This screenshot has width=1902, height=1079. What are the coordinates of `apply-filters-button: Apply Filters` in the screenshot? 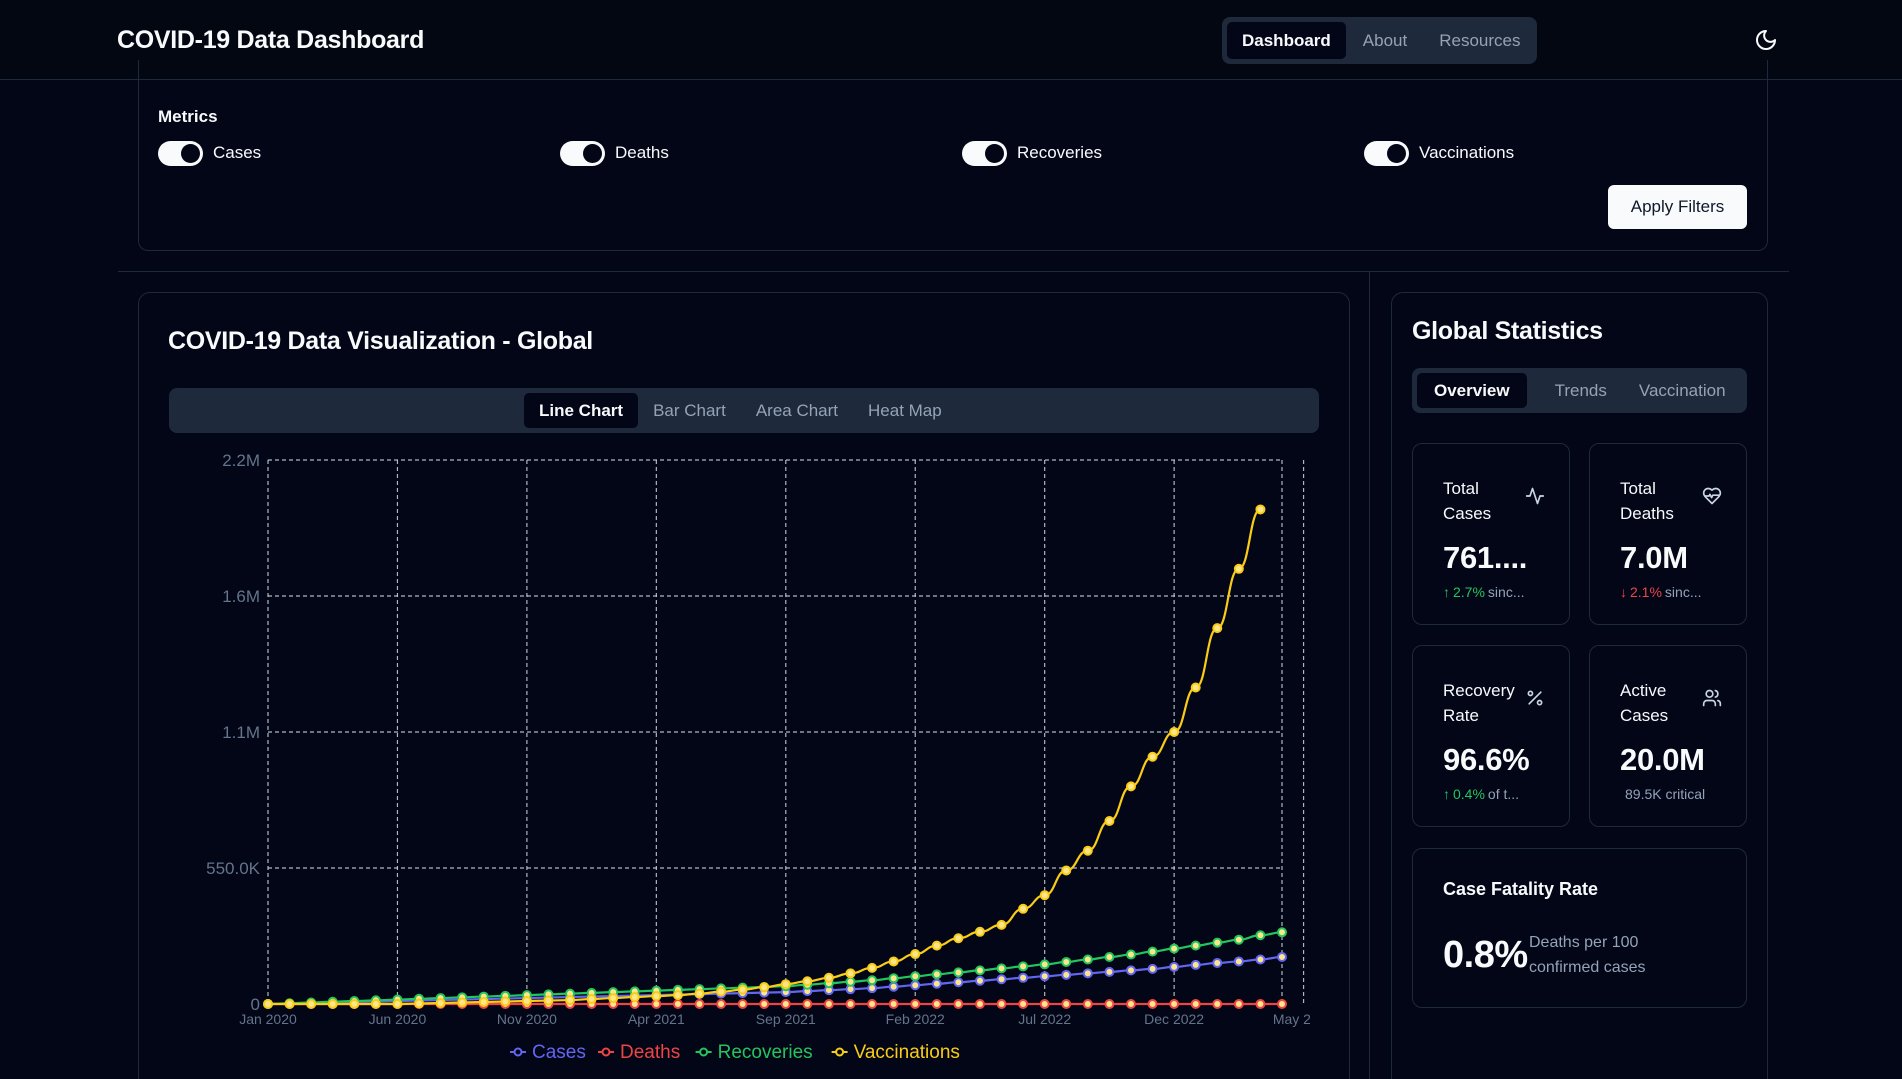 It's located at (1677, 207).